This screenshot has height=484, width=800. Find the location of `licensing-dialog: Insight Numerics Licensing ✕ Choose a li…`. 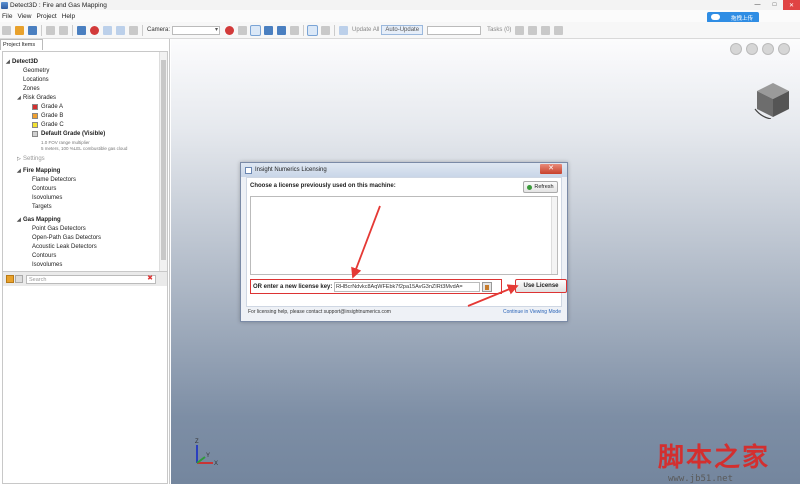

licensing-dialog: Insight Numerics Licensing ✕ Choose a li… is located at coordinates (404, 242).